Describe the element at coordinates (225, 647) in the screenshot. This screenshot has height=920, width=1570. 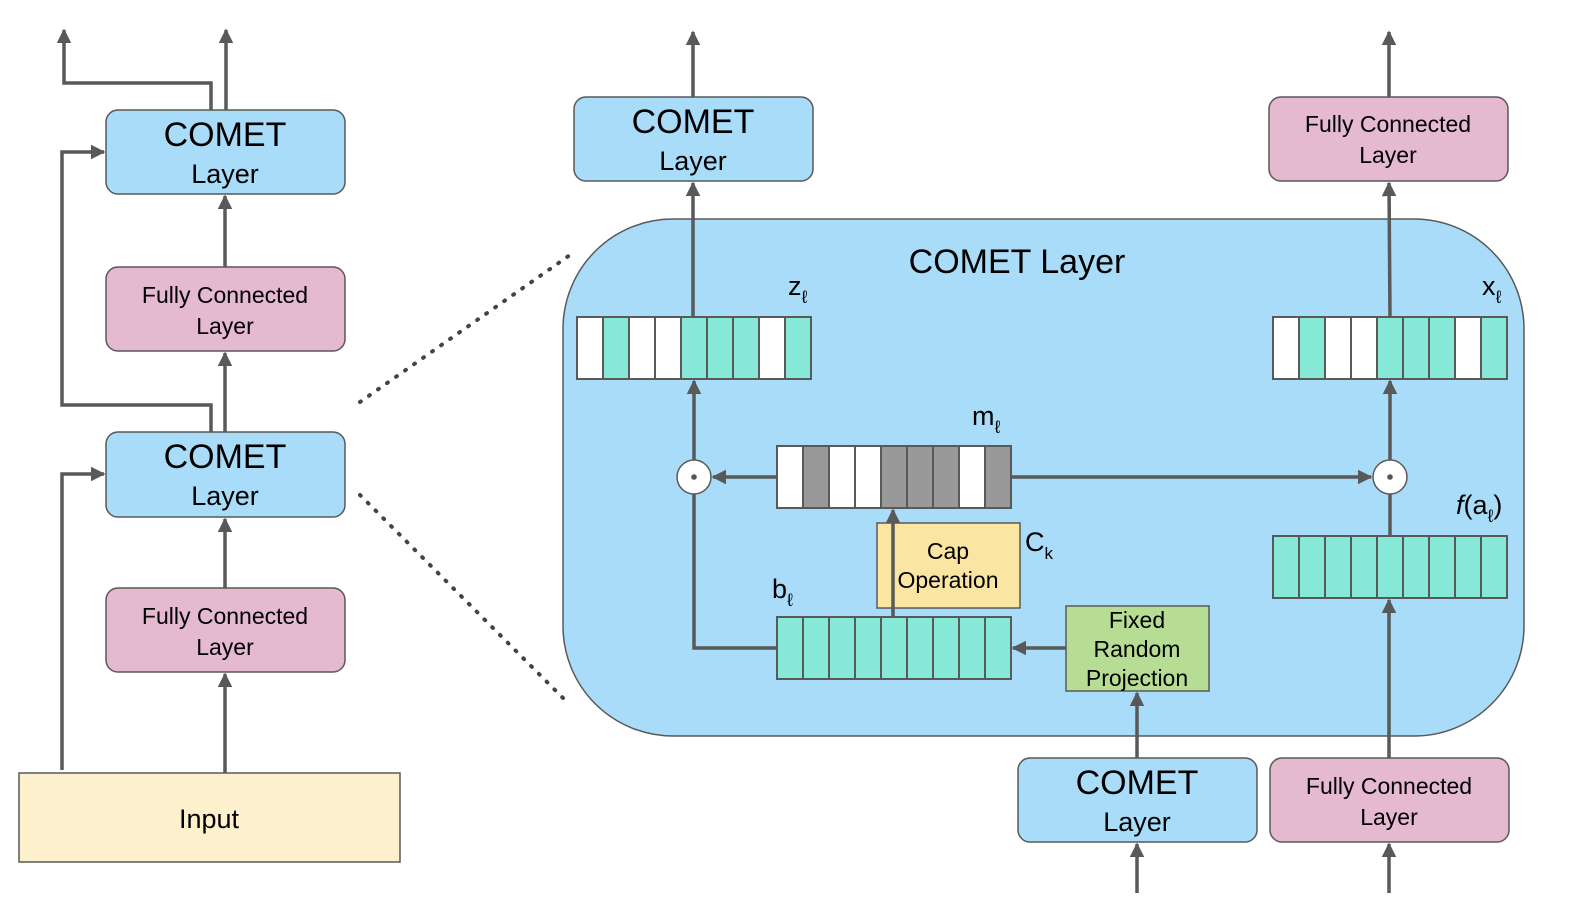
I see `fc-lower-label-2: Layer` at that location.